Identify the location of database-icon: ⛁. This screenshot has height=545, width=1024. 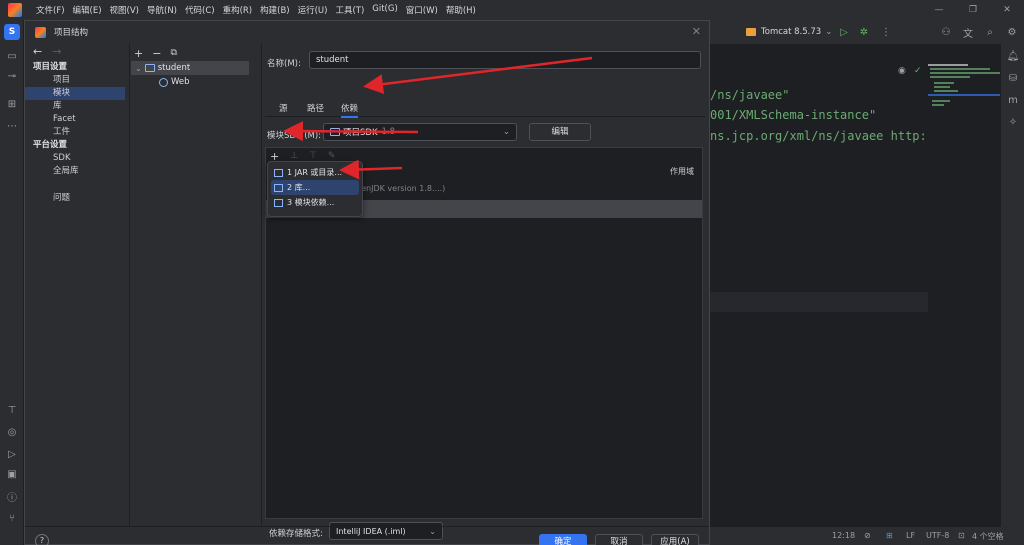
(1013, 78).